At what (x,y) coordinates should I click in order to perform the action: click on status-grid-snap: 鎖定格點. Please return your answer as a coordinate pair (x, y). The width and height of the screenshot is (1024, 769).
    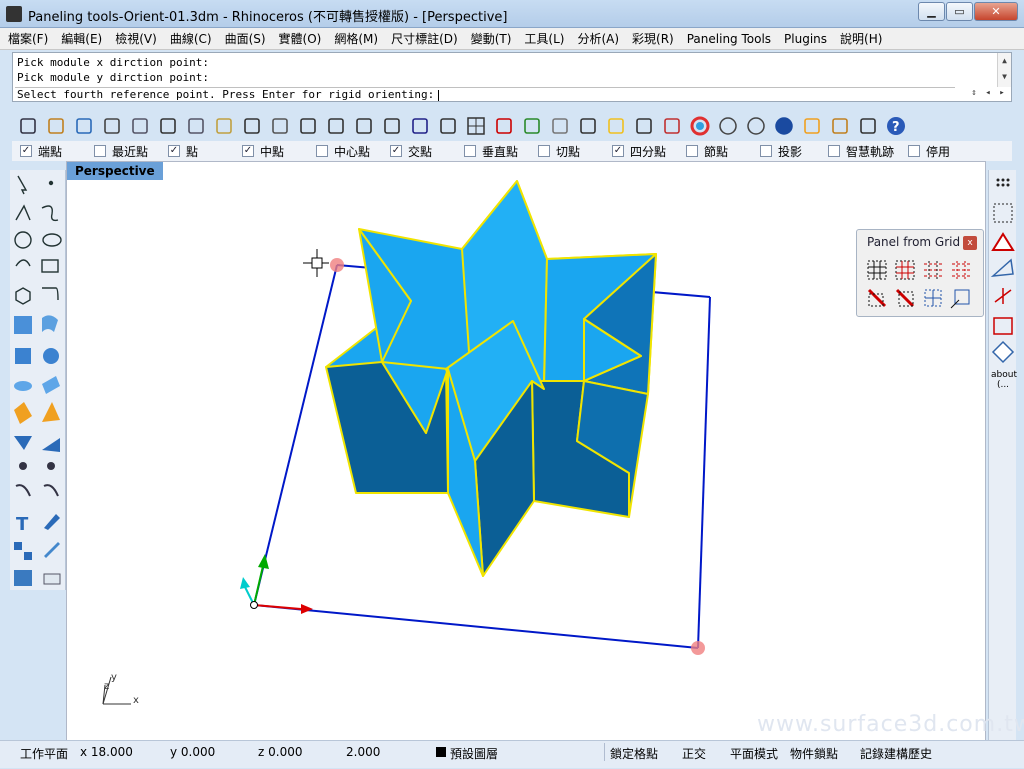
    Looking at the image, I should click on (634, 753).